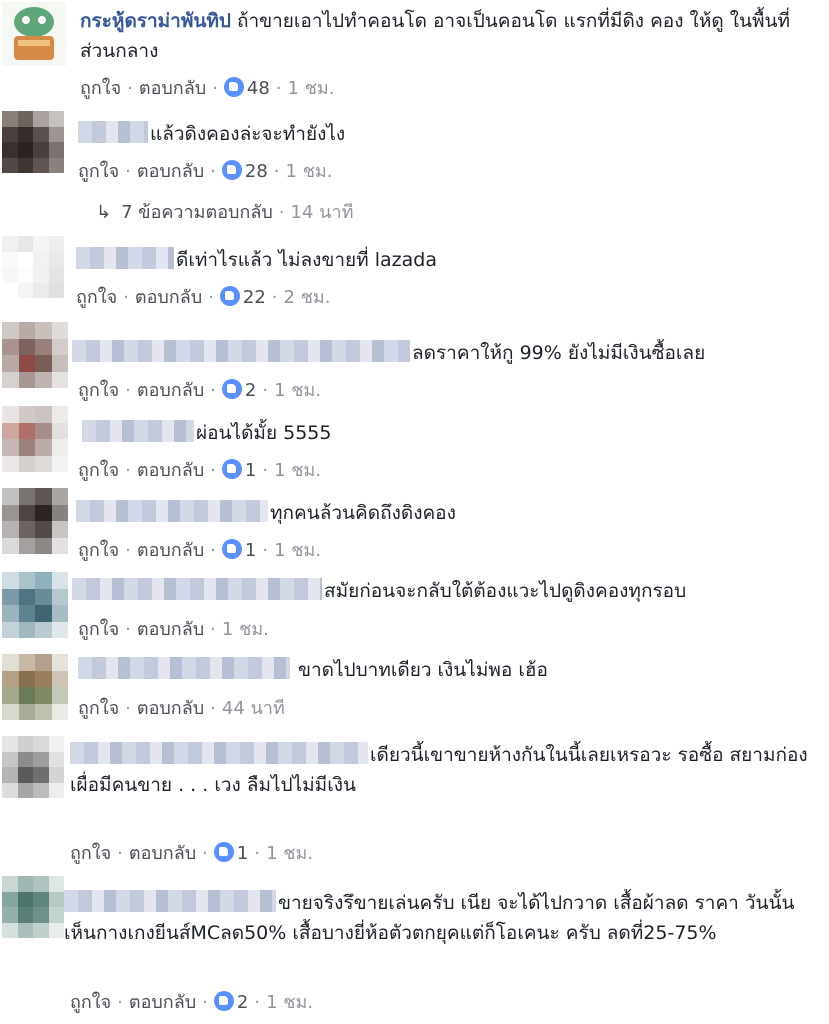 This screenshot has height=1024, width=829. I want to click on comment-text: แล้วดิงคองล่ะจะทำยังไง, so click(248, 134).